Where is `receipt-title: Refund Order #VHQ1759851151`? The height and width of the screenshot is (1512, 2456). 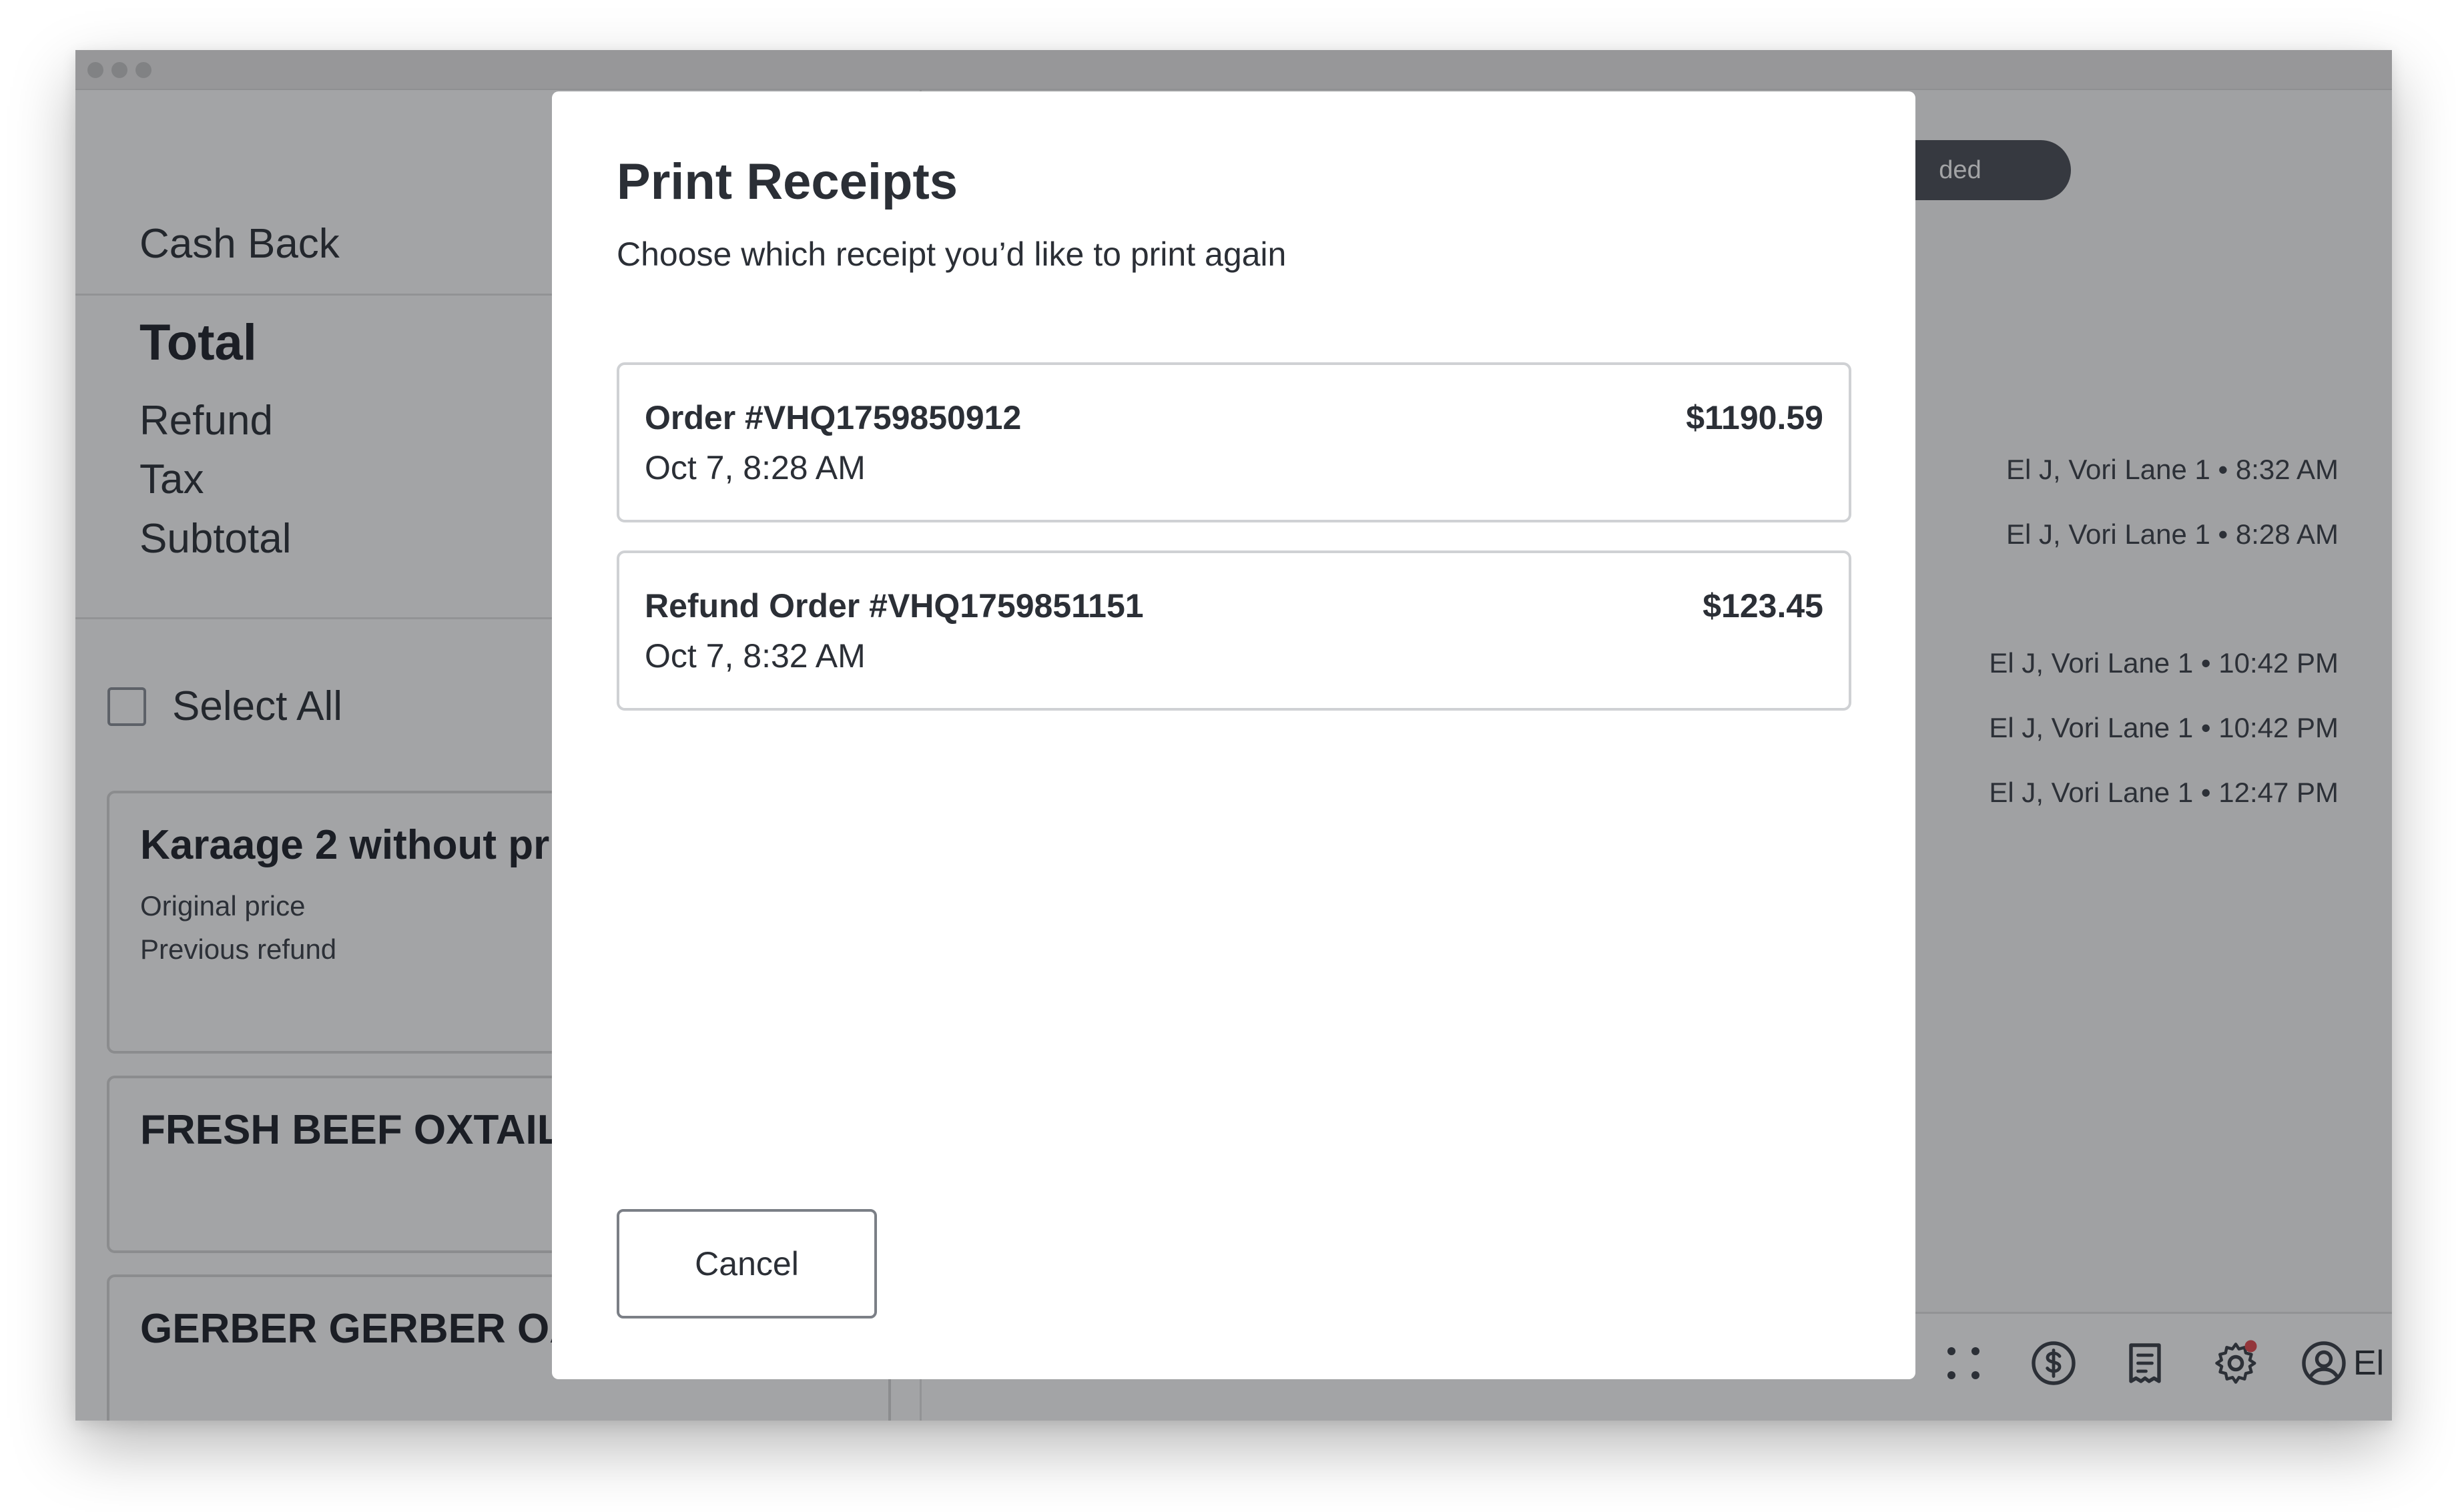
receipt-title: Refund Order #VHQ1759851151 is located at coordinates (894, 606).